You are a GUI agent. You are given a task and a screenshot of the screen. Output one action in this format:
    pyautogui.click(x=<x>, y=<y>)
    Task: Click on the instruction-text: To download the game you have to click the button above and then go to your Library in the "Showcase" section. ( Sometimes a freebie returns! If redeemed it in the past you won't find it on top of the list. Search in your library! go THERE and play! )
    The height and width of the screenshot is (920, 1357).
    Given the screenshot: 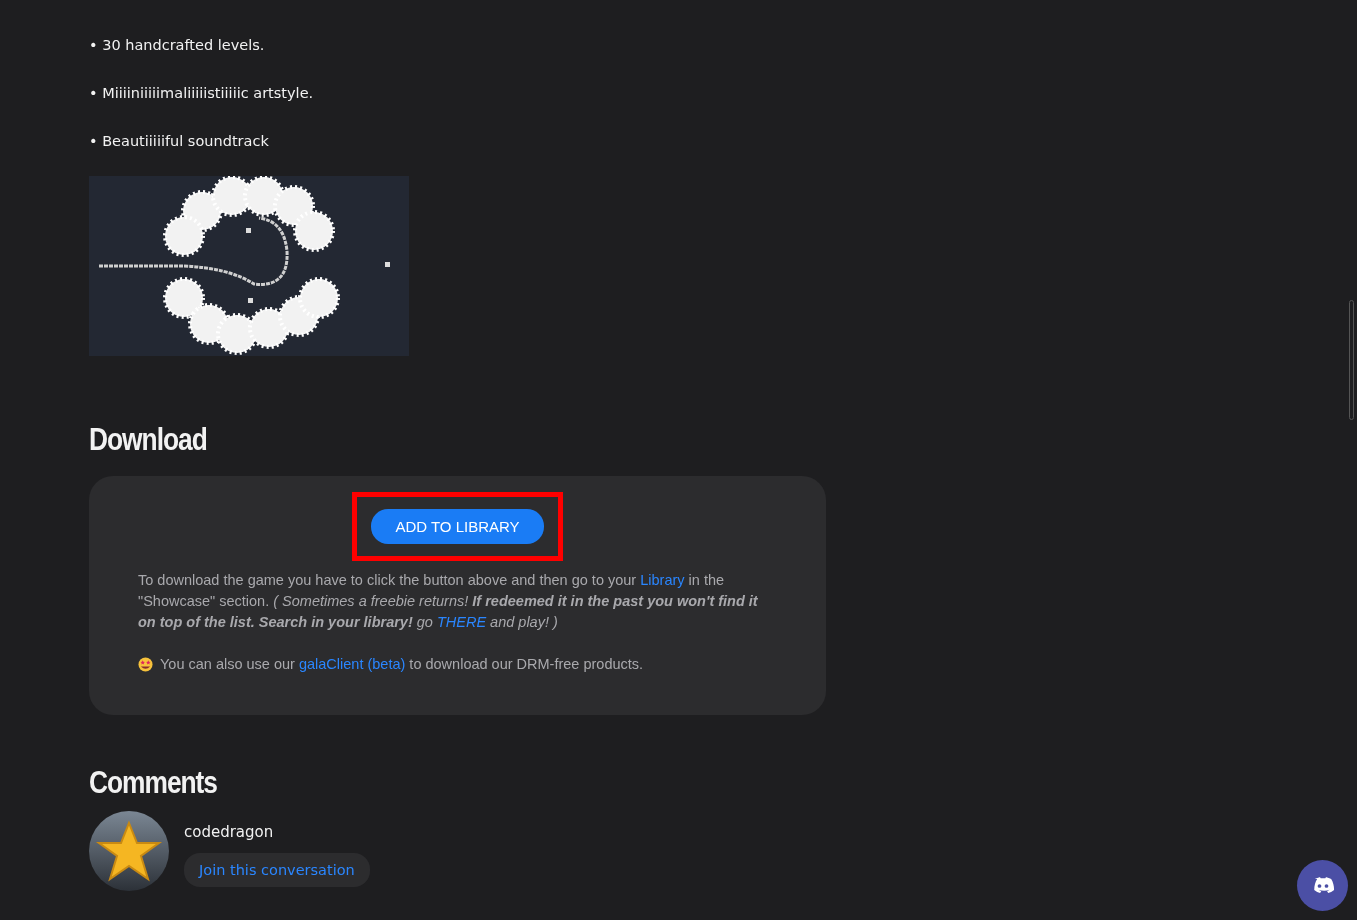 What is the action you would take?
    pyautogui.click(x=448, y=601)
    